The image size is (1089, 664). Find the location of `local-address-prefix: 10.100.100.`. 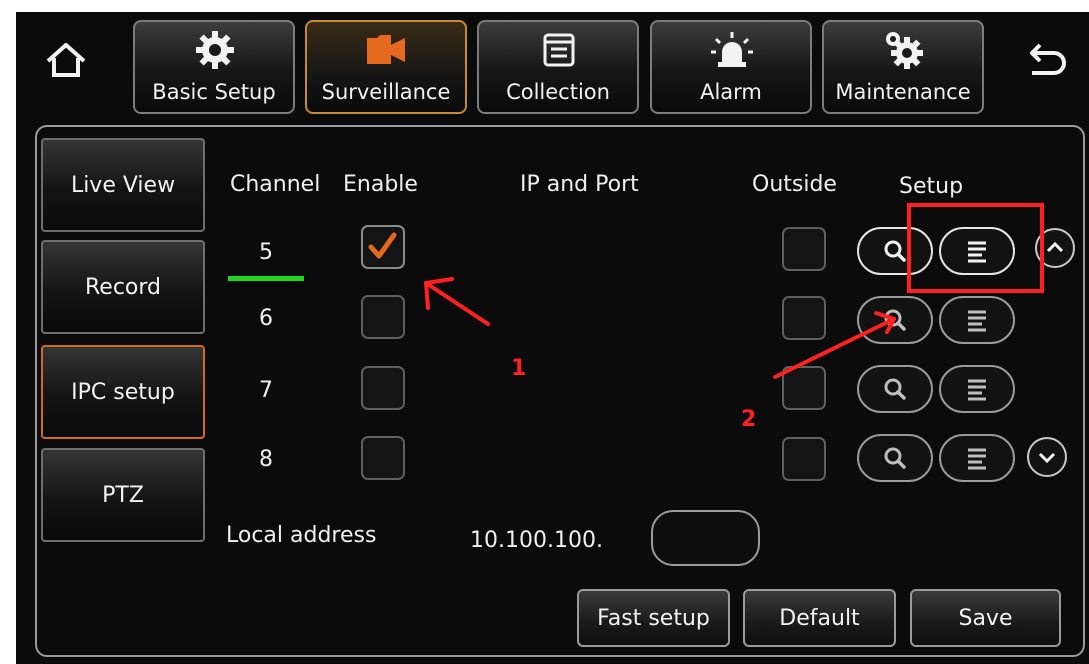

local-address-prefix: 10.100.100. is located at coordinates (536, 540).